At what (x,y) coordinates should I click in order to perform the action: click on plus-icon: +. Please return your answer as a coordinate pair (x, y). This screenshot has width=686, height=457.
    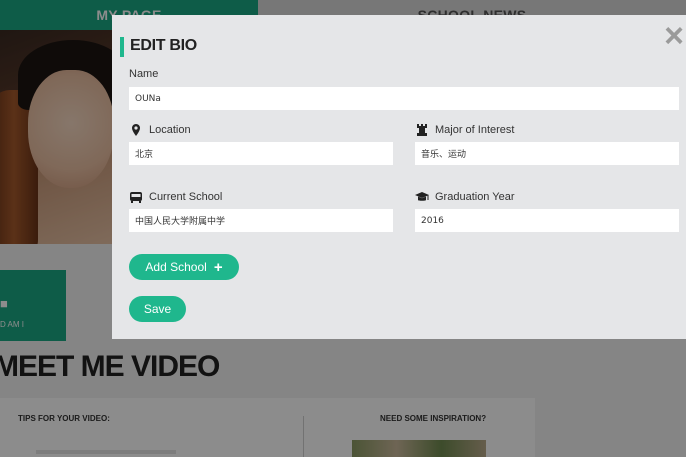
    Looking at the image, I should click on (218, 267).